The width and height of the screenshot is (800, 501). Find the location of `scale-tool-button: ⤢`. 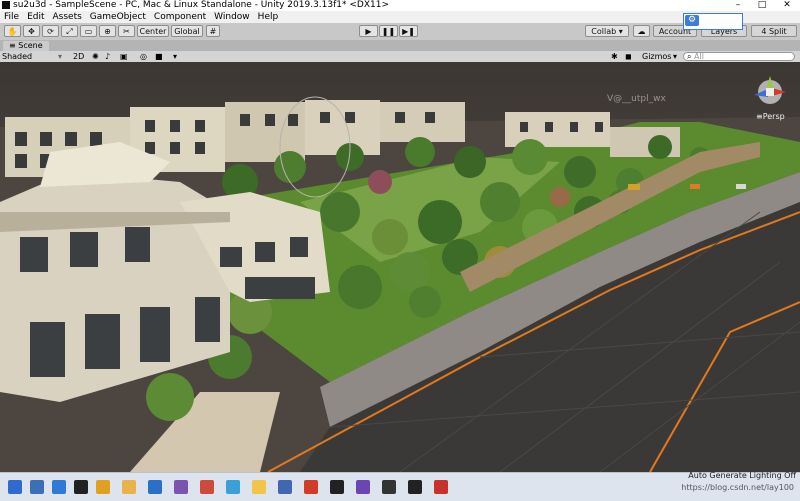

scale-tool-button: ⤢ is located at coordinates (69, 31).